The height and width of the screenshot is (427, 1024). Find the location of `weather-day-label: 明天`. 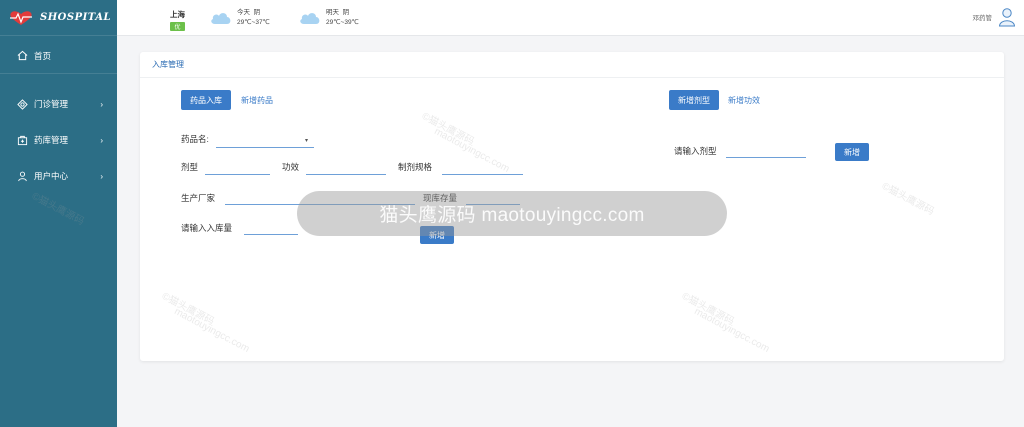

weather-day-label: 明天 is located at coordinates (332, 12).